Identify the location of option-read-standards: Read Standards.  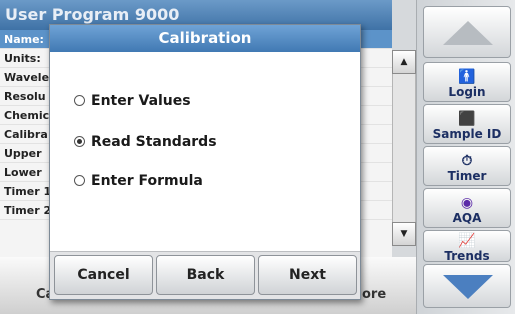
(145, 144).